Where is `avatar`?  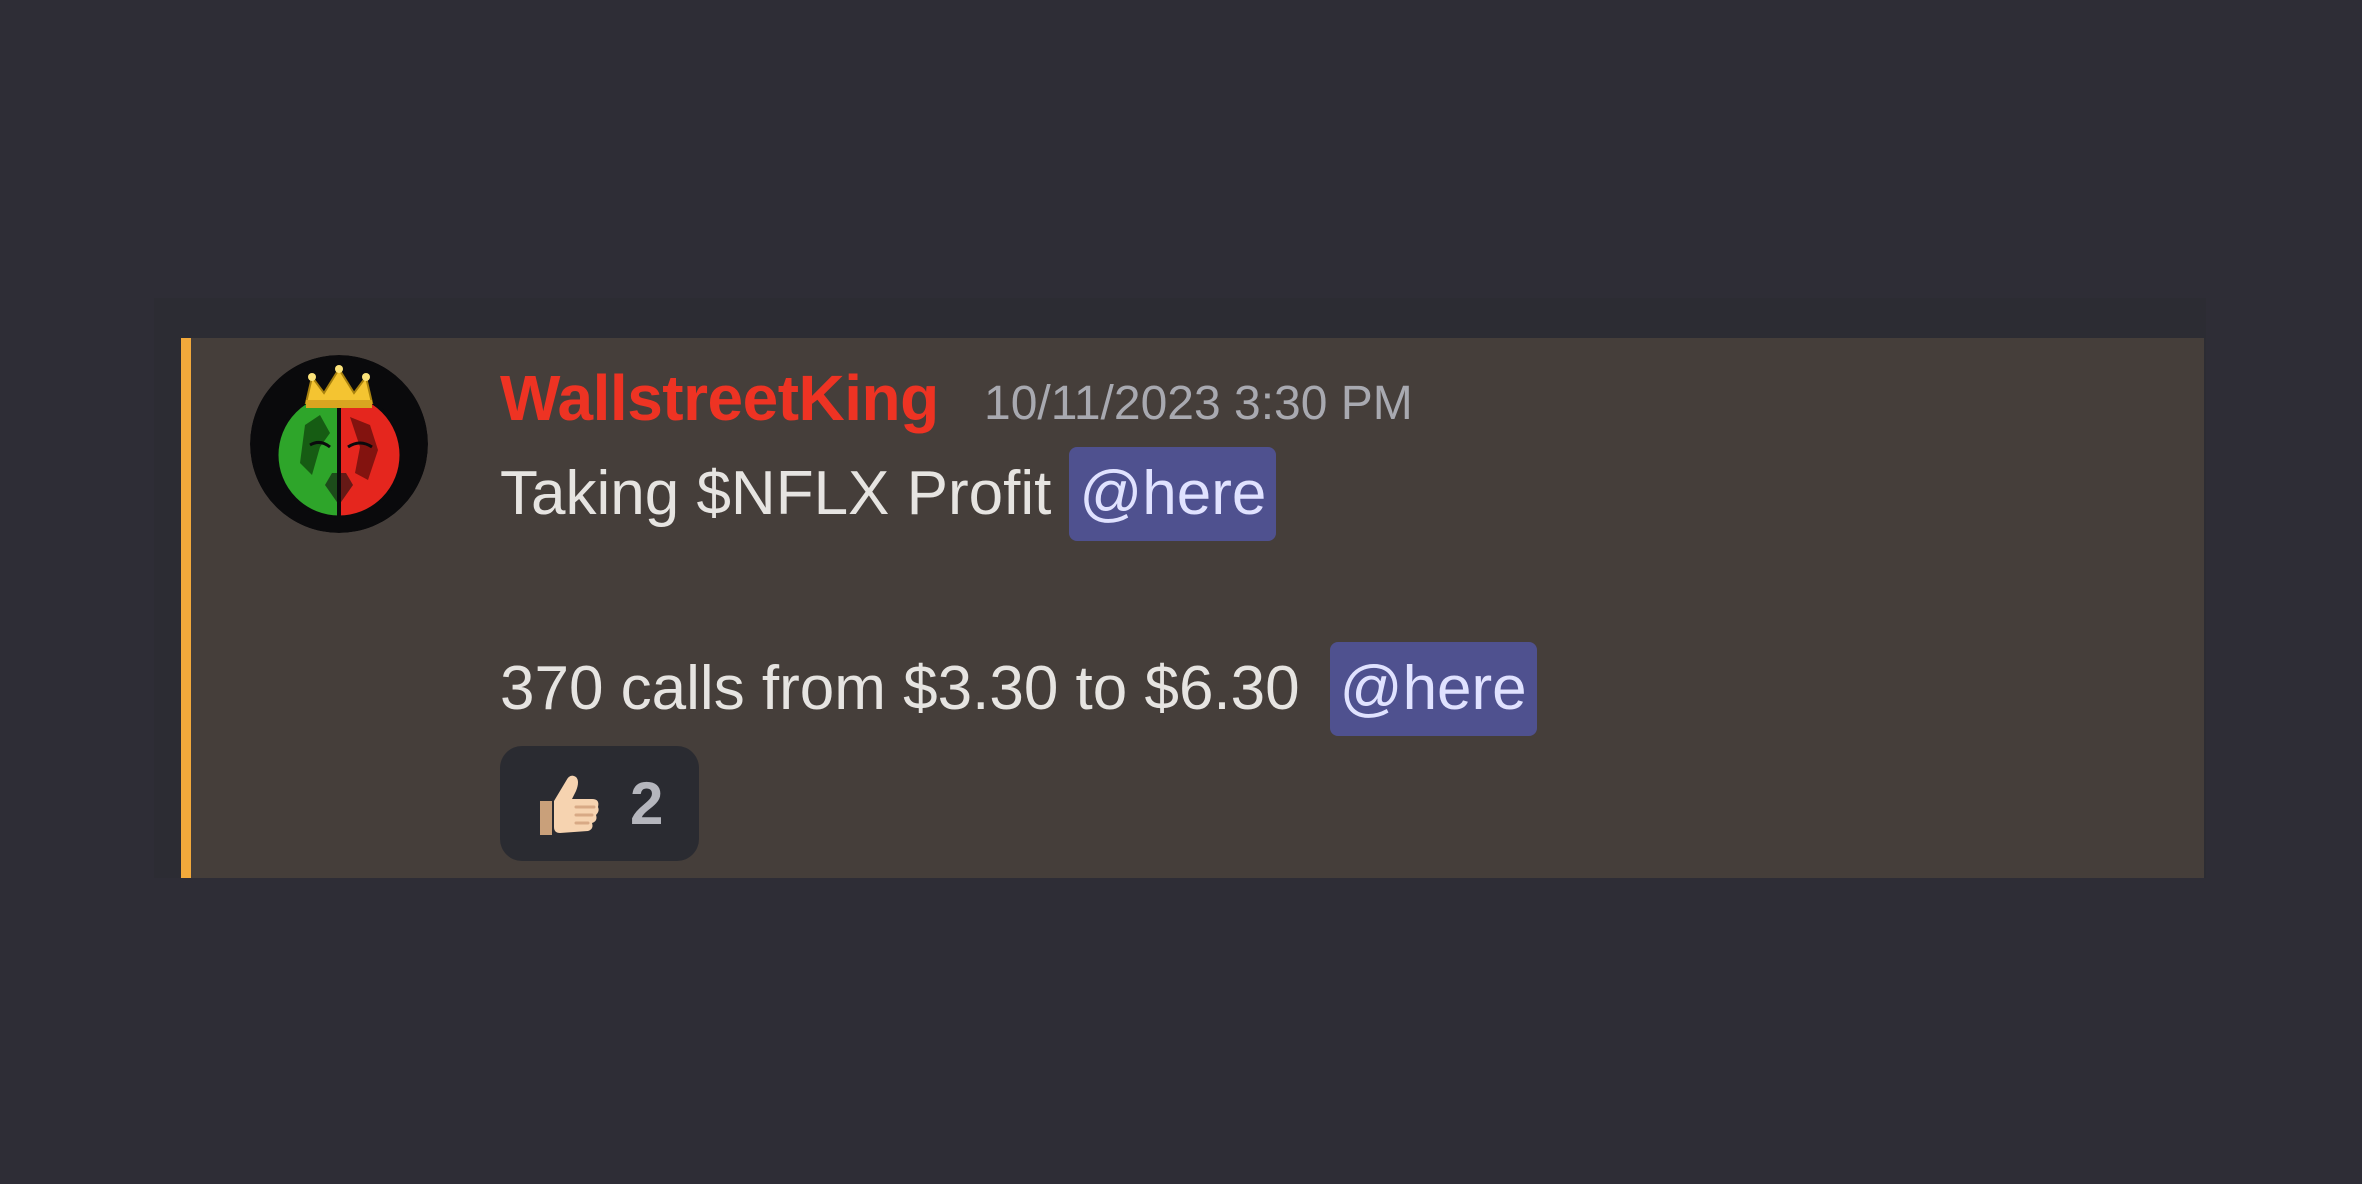 avatar is located at coordinates (339, 444).